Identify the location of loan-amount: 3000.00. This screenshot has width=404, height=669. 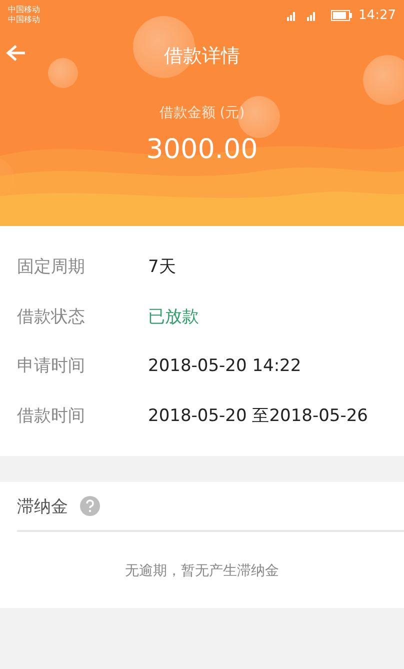
(202, 149).